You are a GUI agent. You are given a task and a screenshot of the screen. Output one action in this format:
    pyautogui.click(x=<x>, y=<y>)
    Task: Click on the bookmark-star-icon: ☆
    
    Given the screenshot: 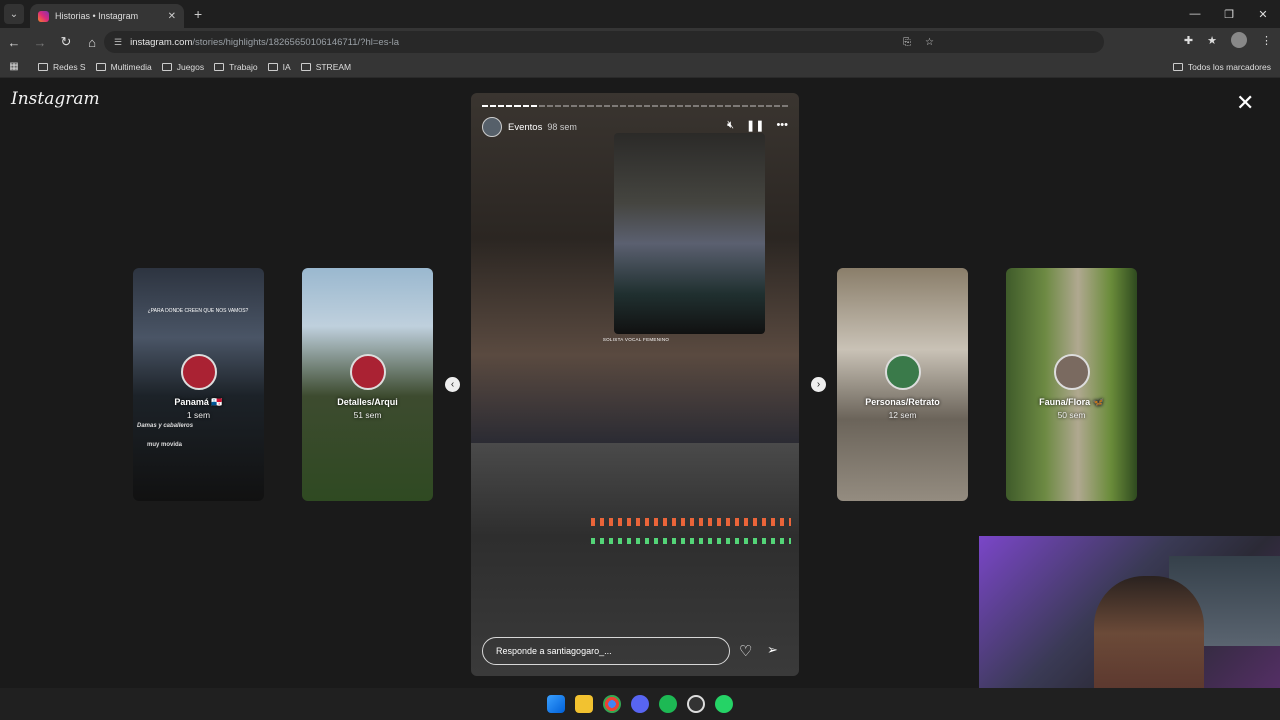 What is the action you would take?
    pyautogui.click(x=929, y=42)
    